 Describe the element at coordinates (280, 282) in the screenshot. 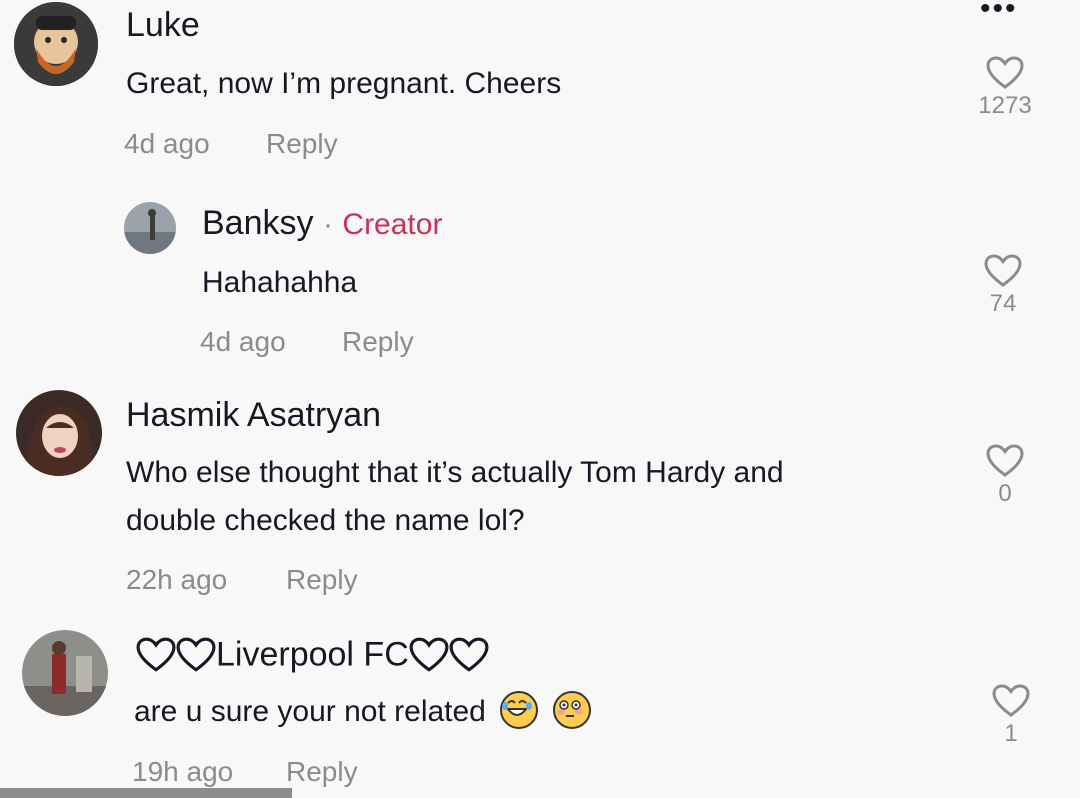

I see `comment-text: Hahahahha` at that location.